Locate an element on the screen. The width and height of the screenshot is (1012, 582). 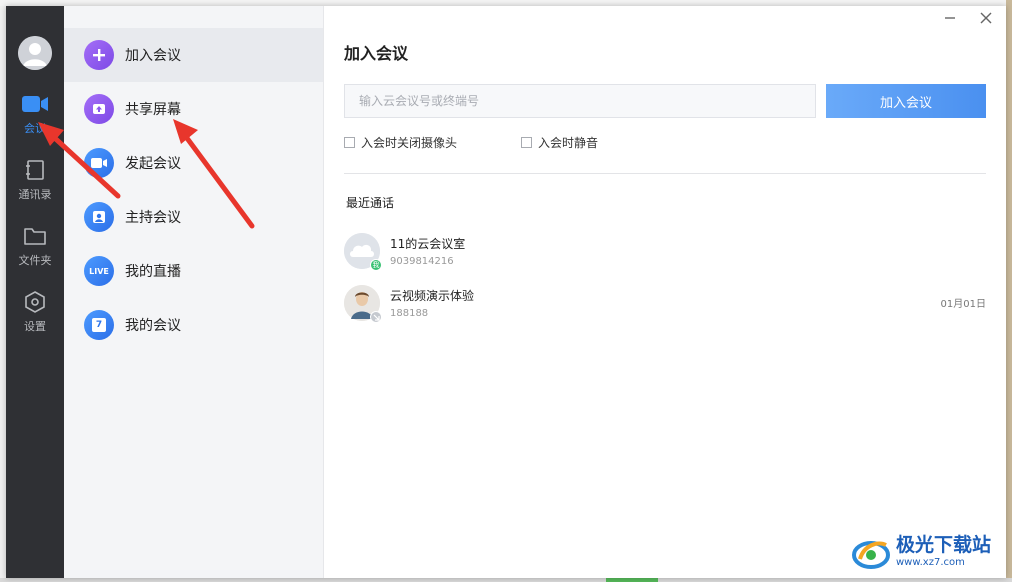
menu-item-share-screen: 共享屏幕 is located at coordinates (193, 109).